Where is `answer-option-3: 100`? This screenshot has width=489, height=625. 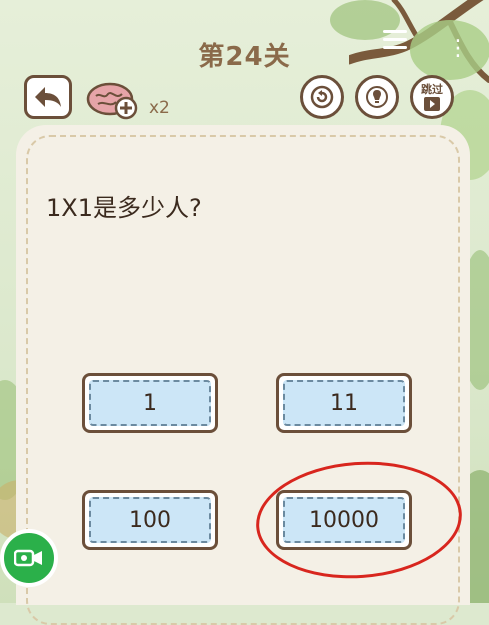
answer-option-3: 100 is located at coordinates (150, 520).